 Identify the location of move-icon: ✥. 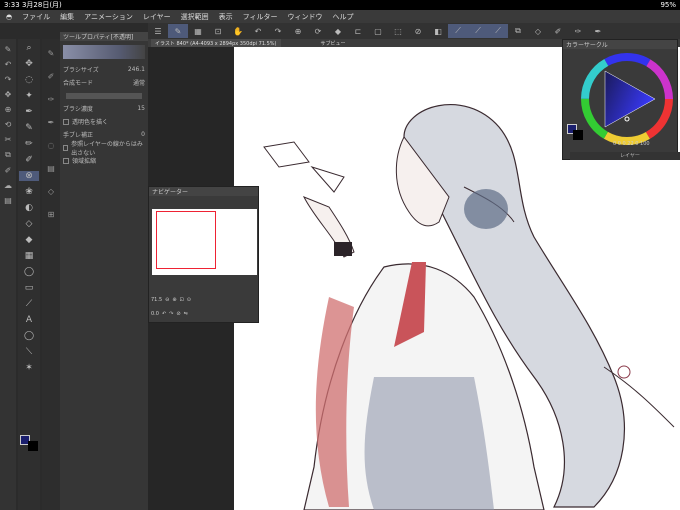
(8, 94).